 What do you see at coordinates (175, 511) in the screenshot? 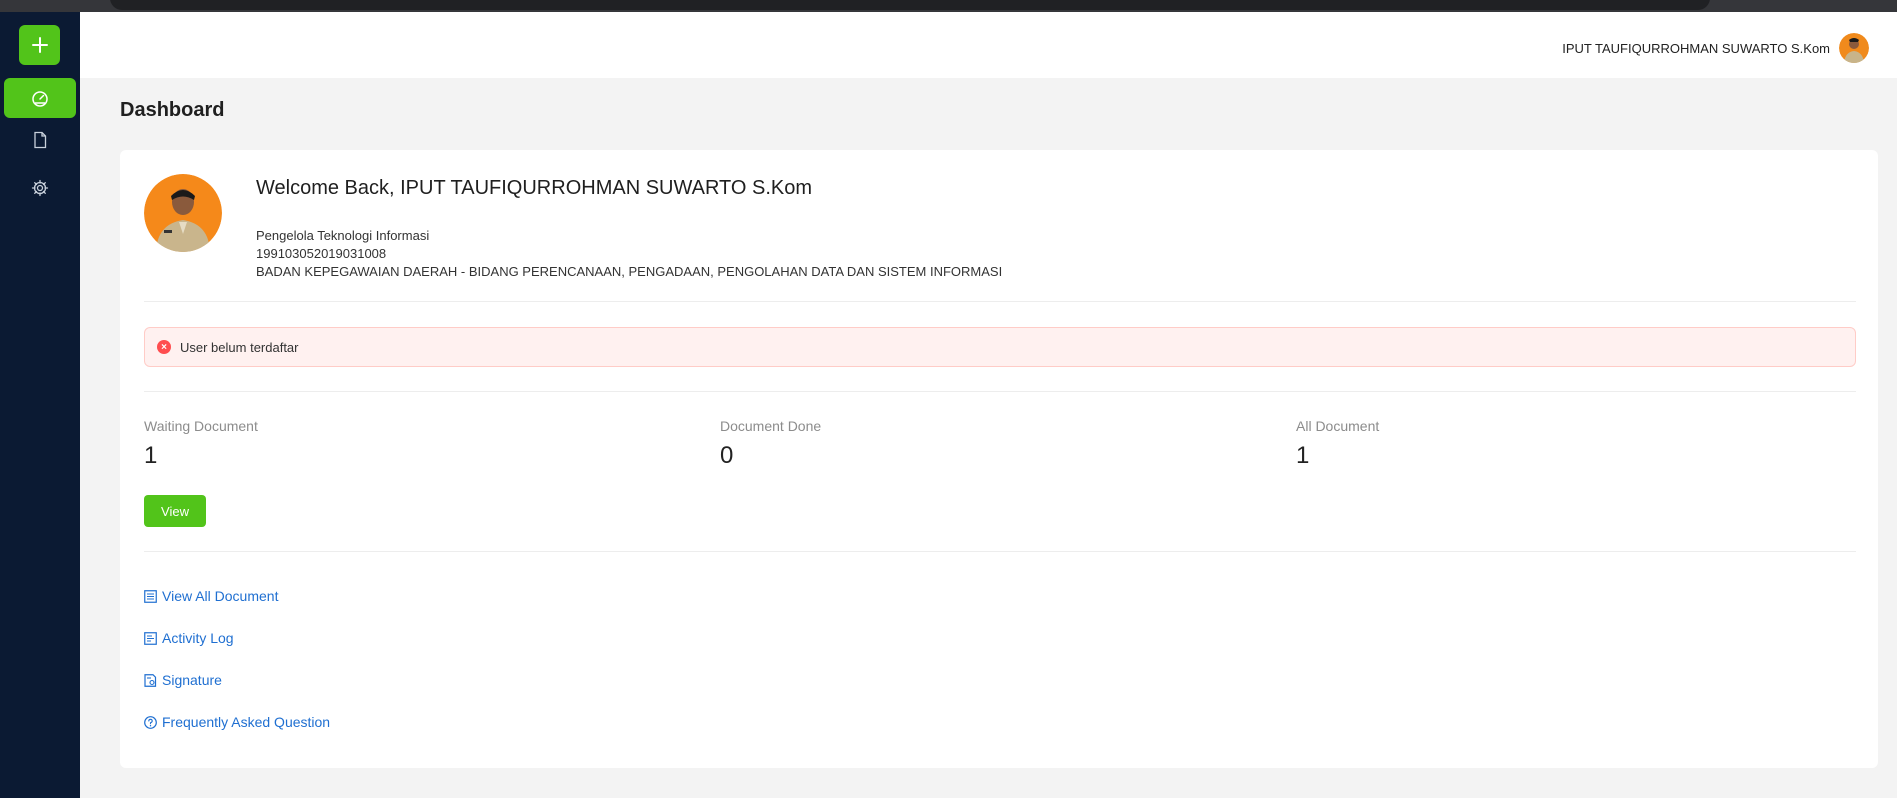
I see `view-button: View` at bounding box center [175, 511].